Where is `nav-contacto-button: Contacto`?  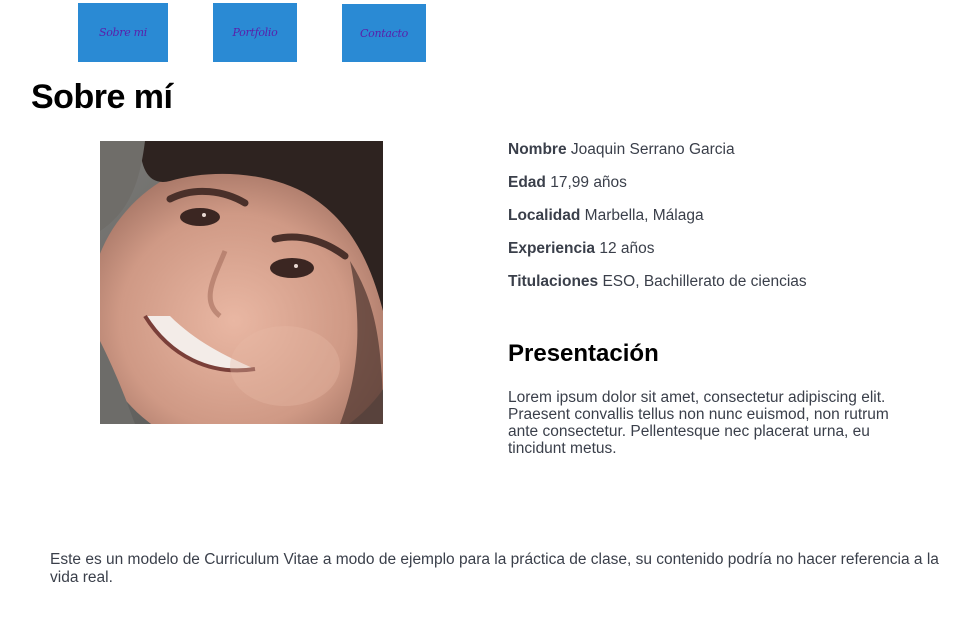 nav-contacto-button: Contacto is located at coordinates (384, 33).